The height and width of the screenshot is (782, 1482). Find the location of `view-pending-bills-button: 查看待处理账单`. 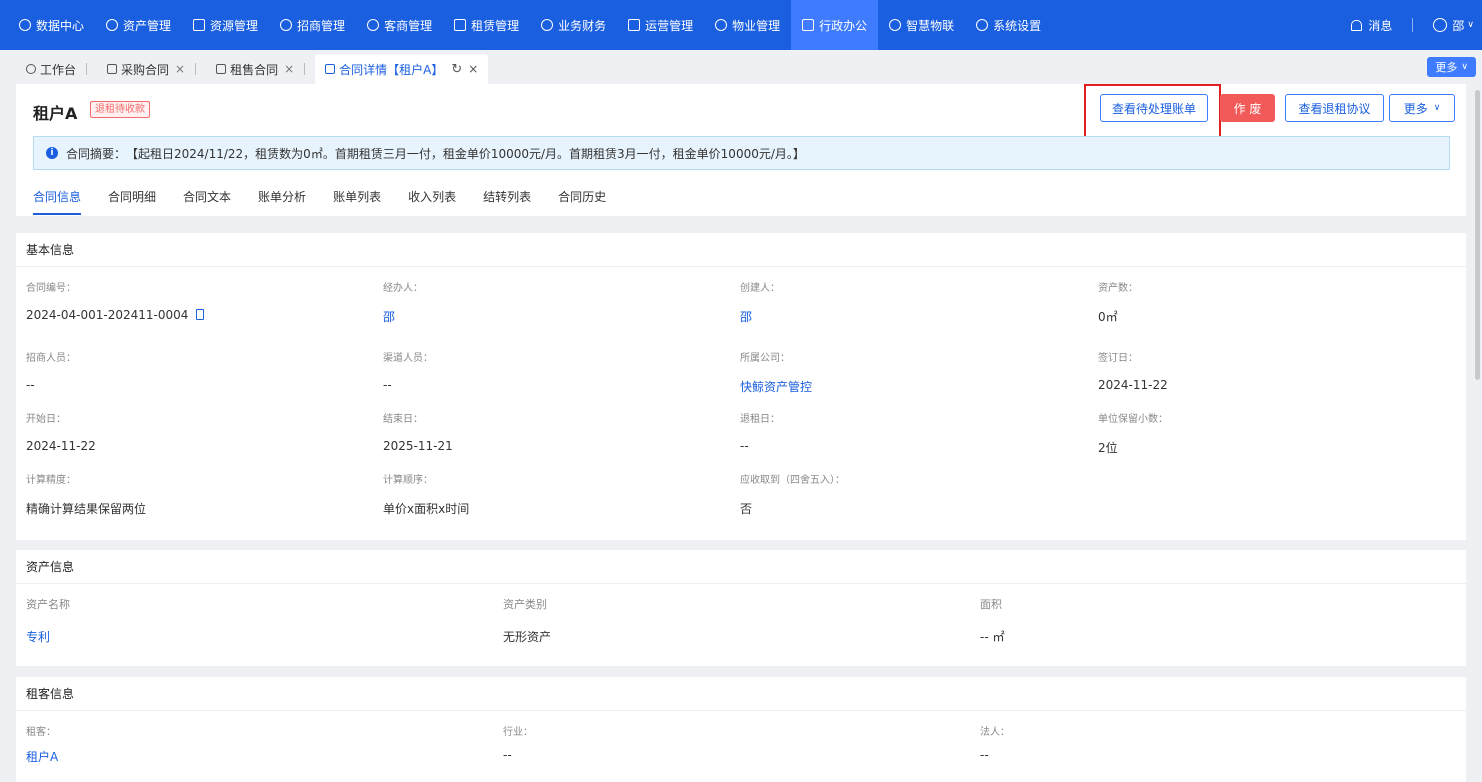

view-pending-bills-button: 查看待处理账单 is located at coordinates (1154, 108).